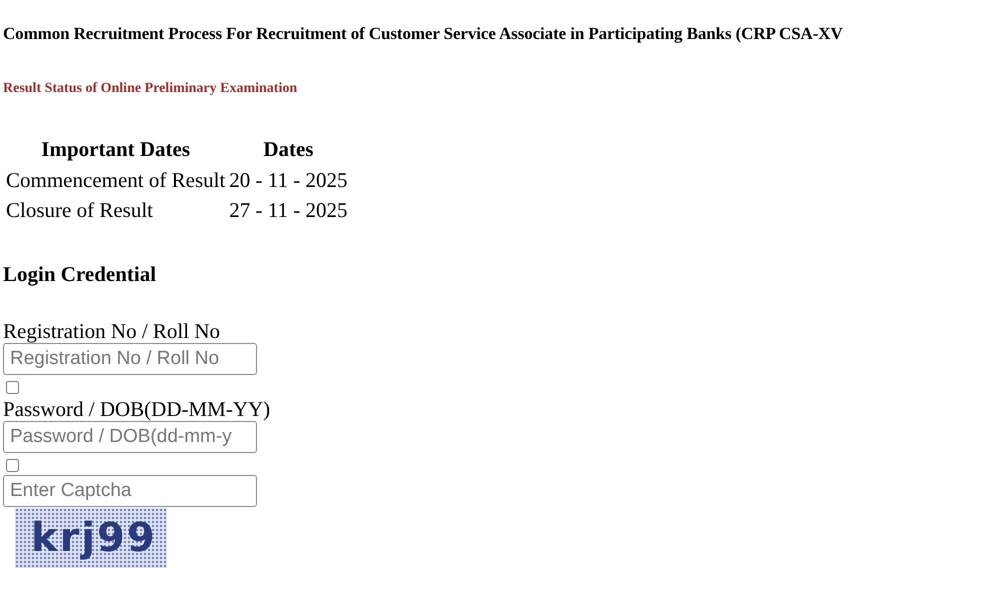 This screenshot has width=995, height=594. Describe the element at coordinates (288, 149) in the screenshot. I see `column-header: Dates` at that location.